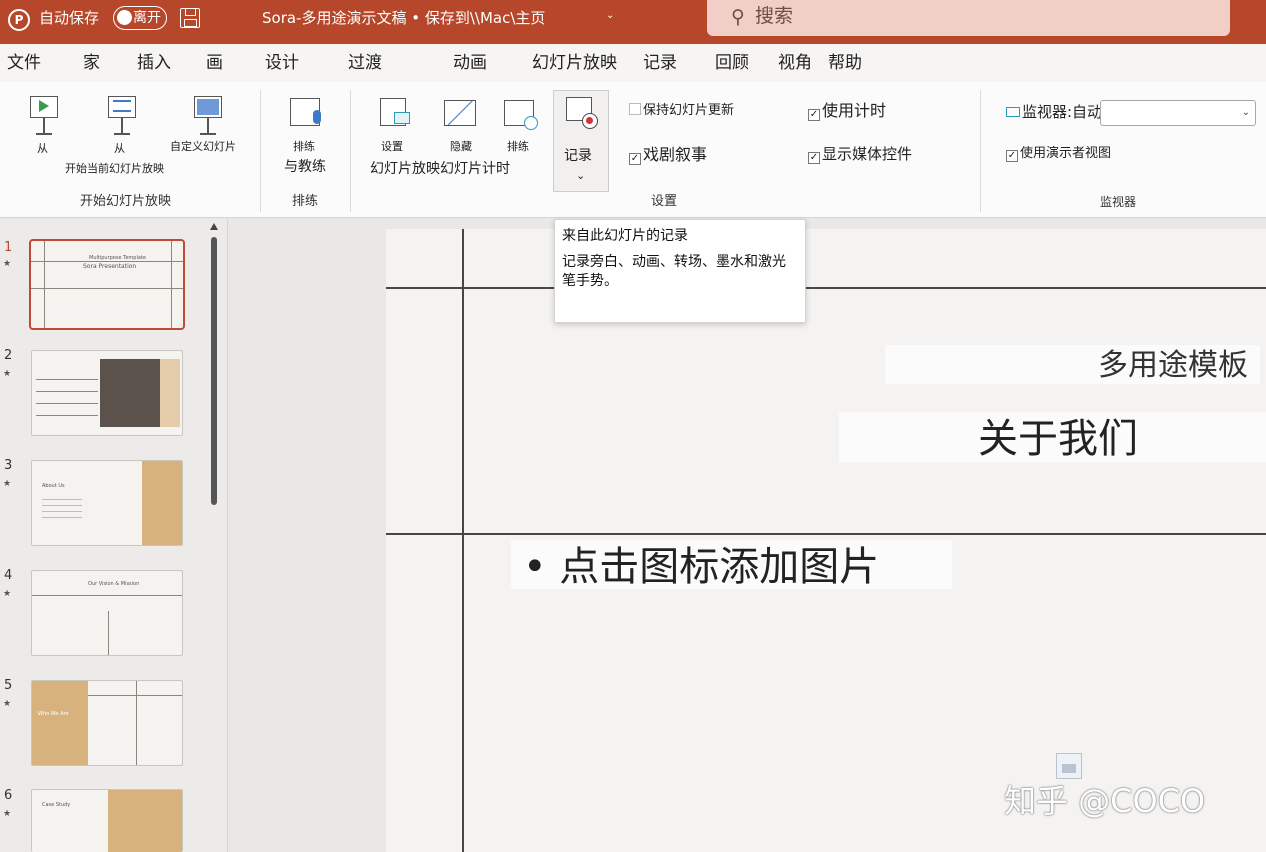  I want to click on record-chevron-down-icon: ⌄, so click(580, 176).